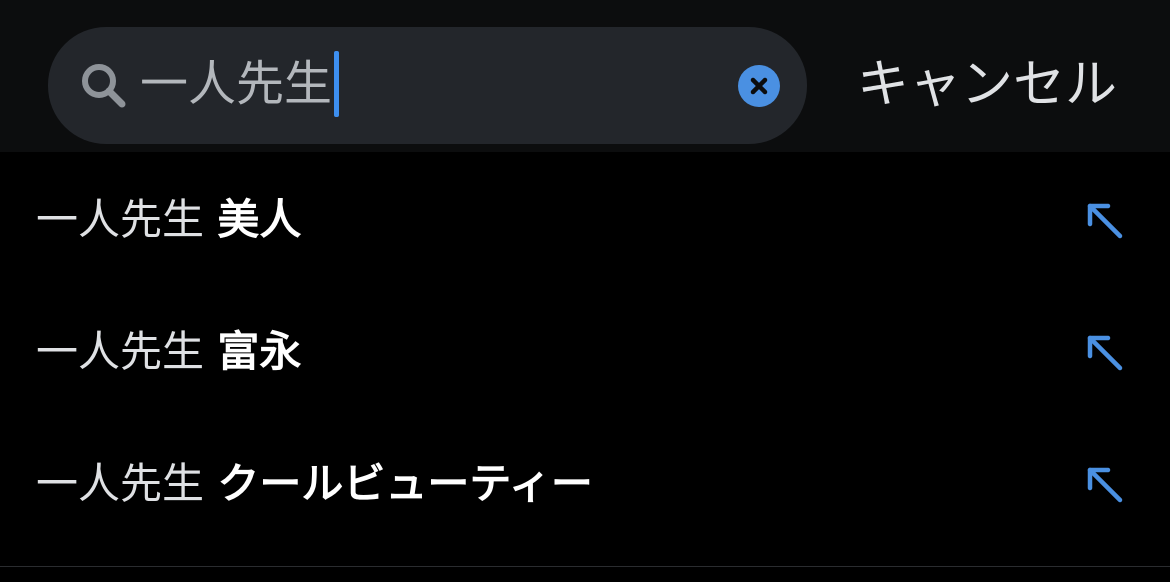 The height and width of the screenshot is (582, 1170). Describe the element at coordinates (236, 84) in the screenshot. I see `search-query-text: 一人先生` at that location.